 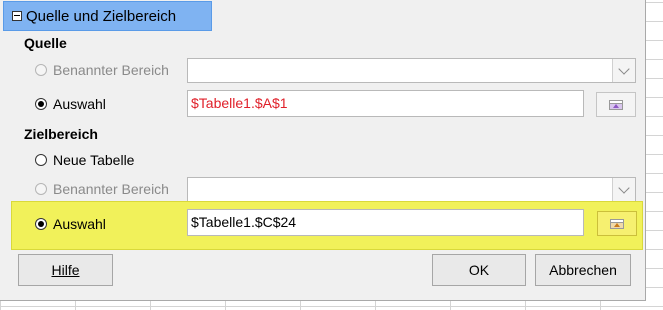 I want to click on ok-button-label: OK, so click(x=479, y=270).